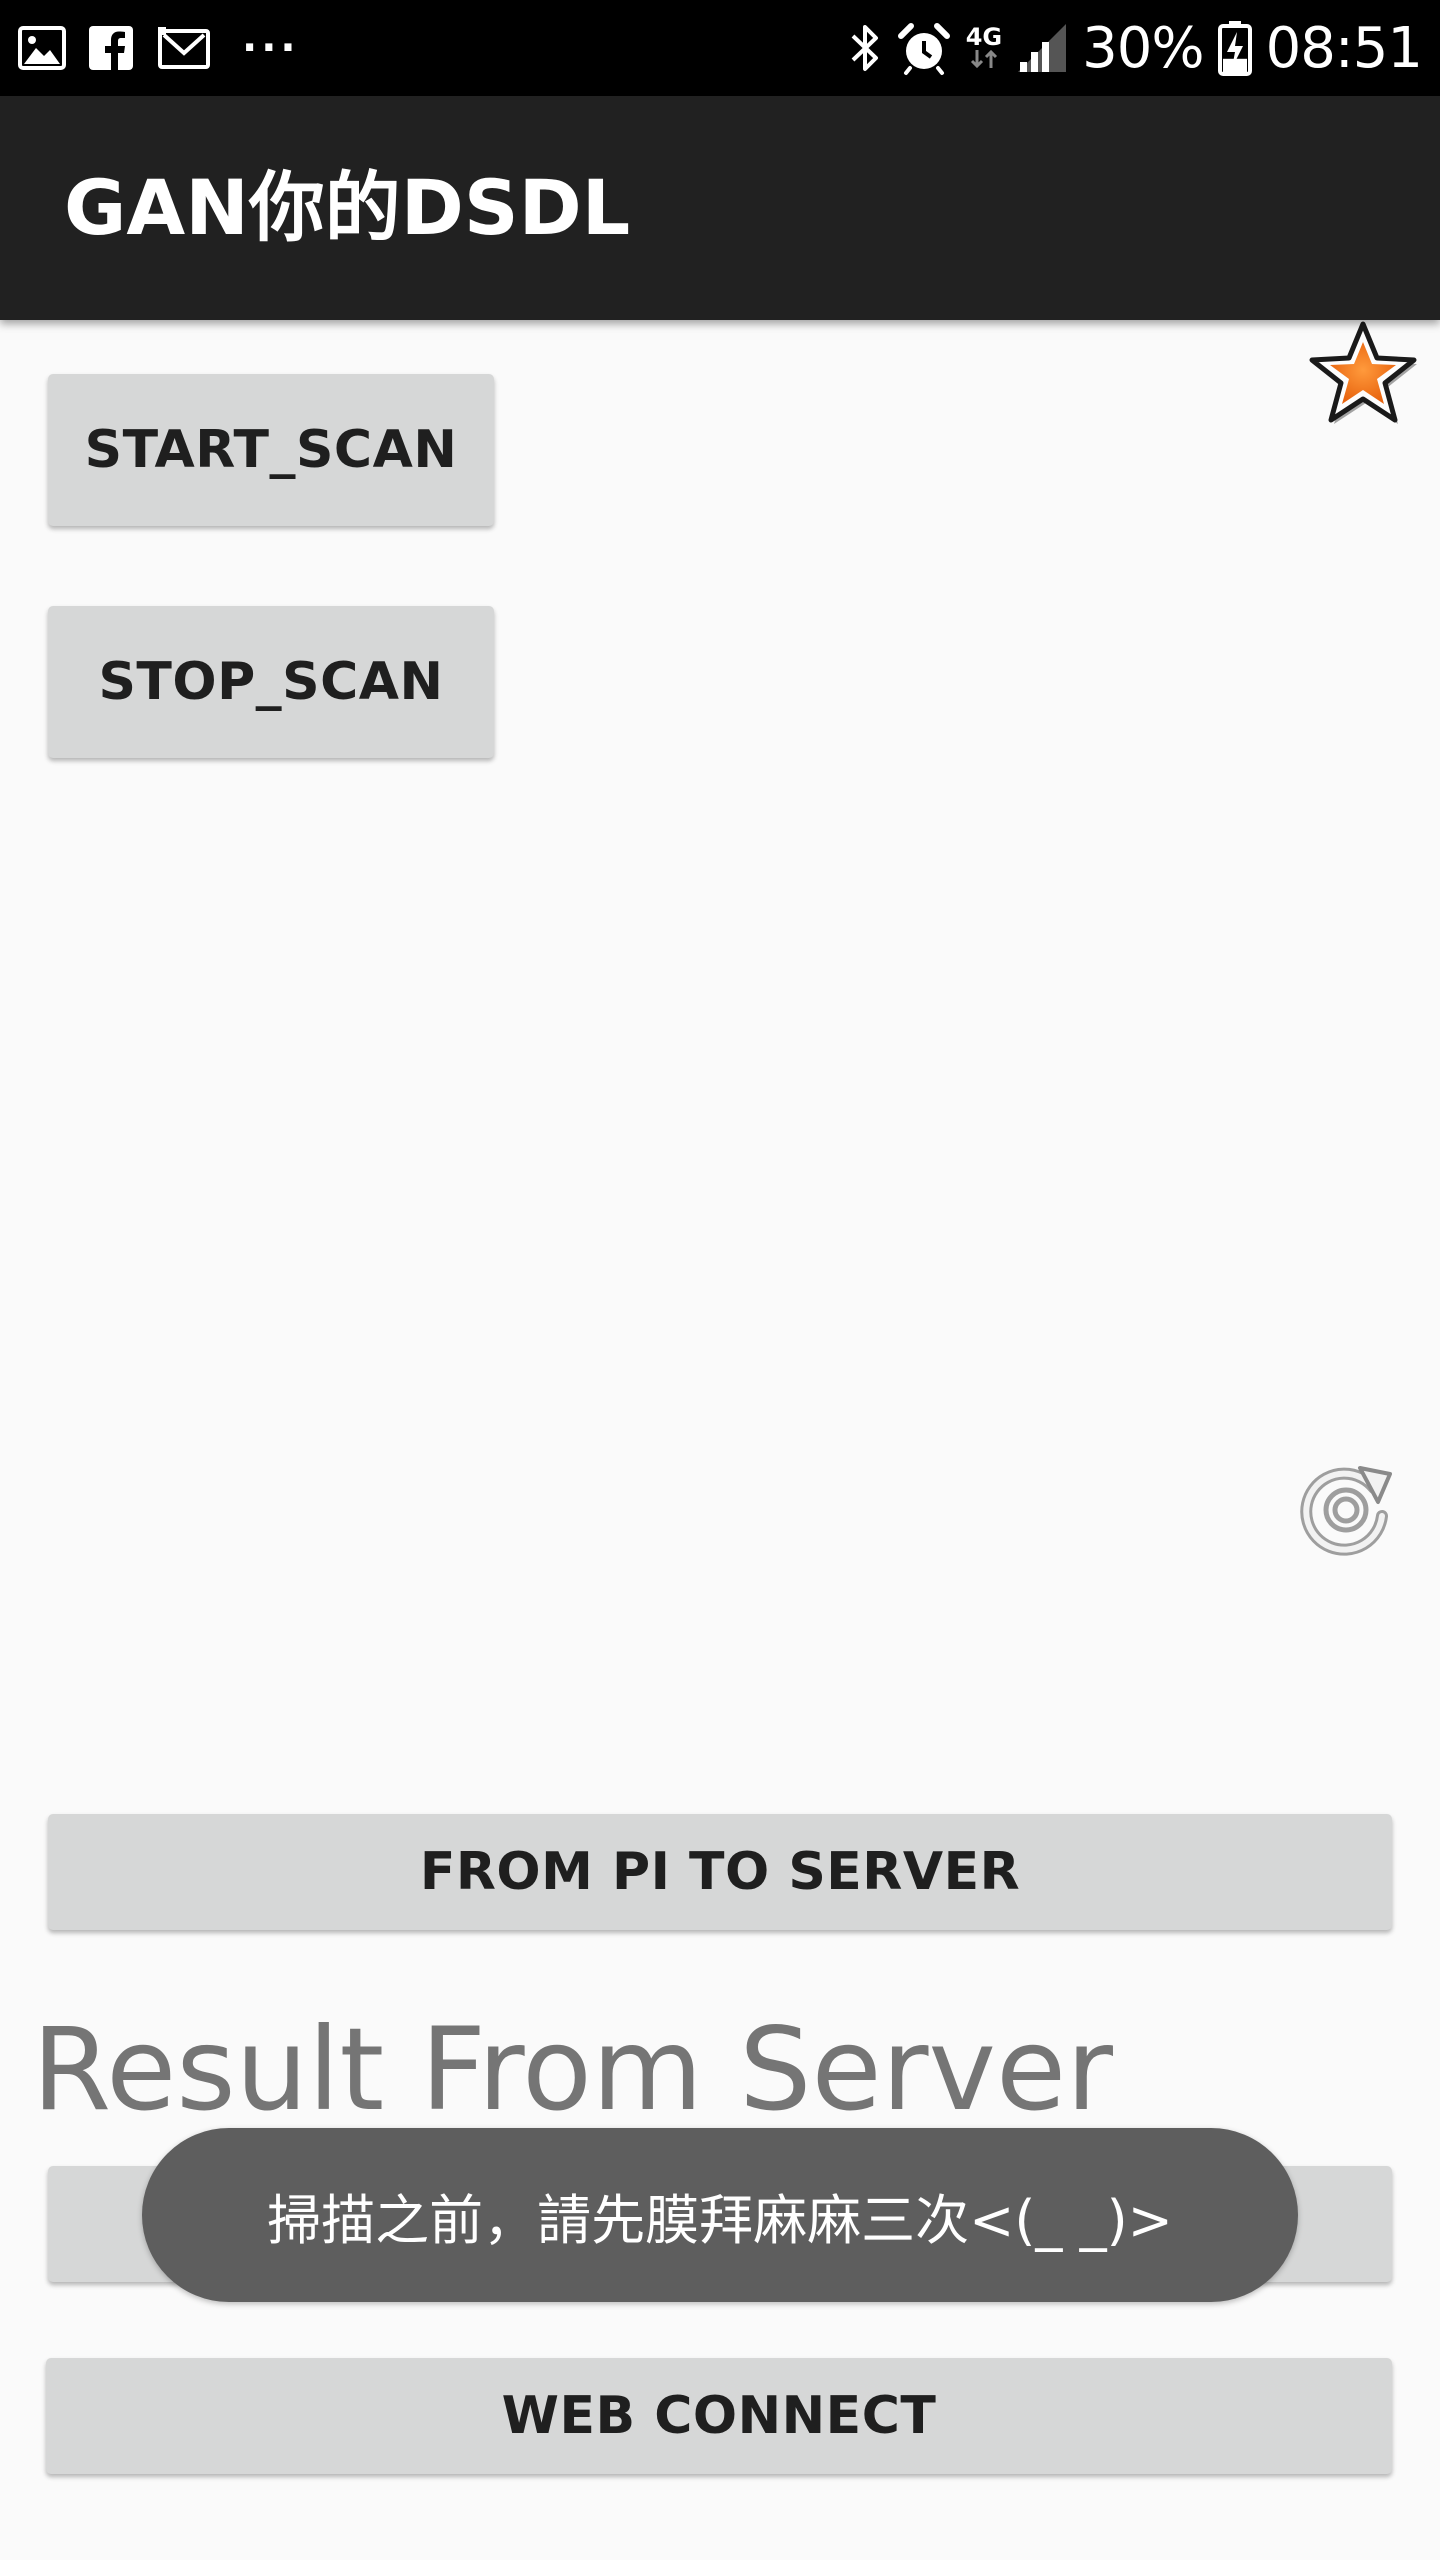  What do you see at coordinates (984, 37) in the screenshot?
I see `network-label: 4G` at bounding box center [984, 37].